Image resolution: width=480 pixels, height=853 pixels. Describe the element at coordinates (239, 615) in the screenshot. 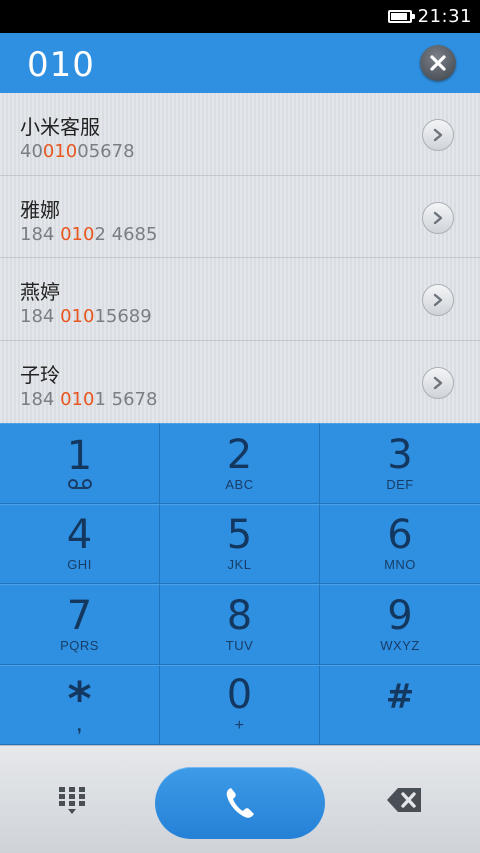

I see `key-digit: 8` at that location.